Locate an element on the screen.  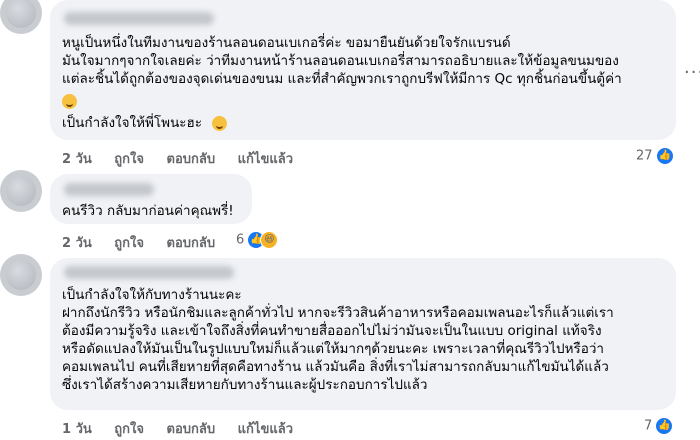
reaction-summary: 27 👍 is located at coordinates (654, 156).